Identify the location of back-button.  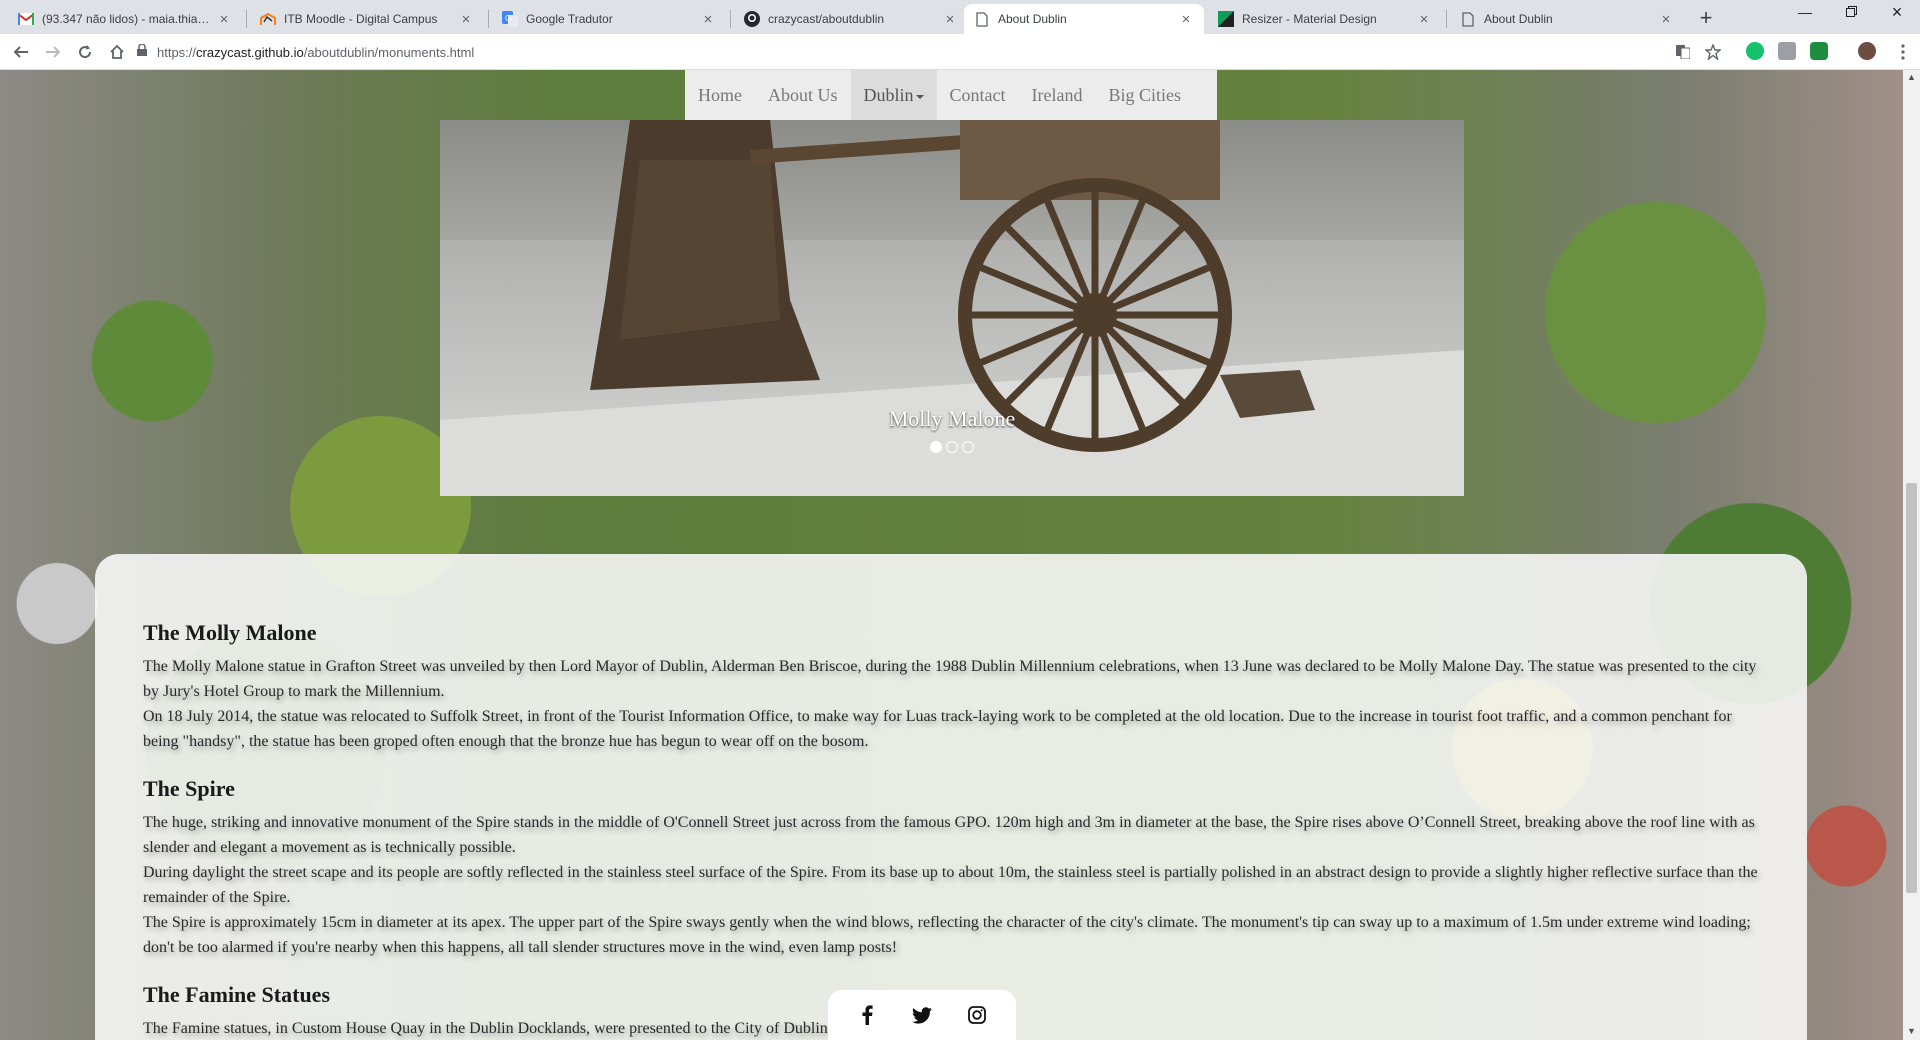
(21, 52).